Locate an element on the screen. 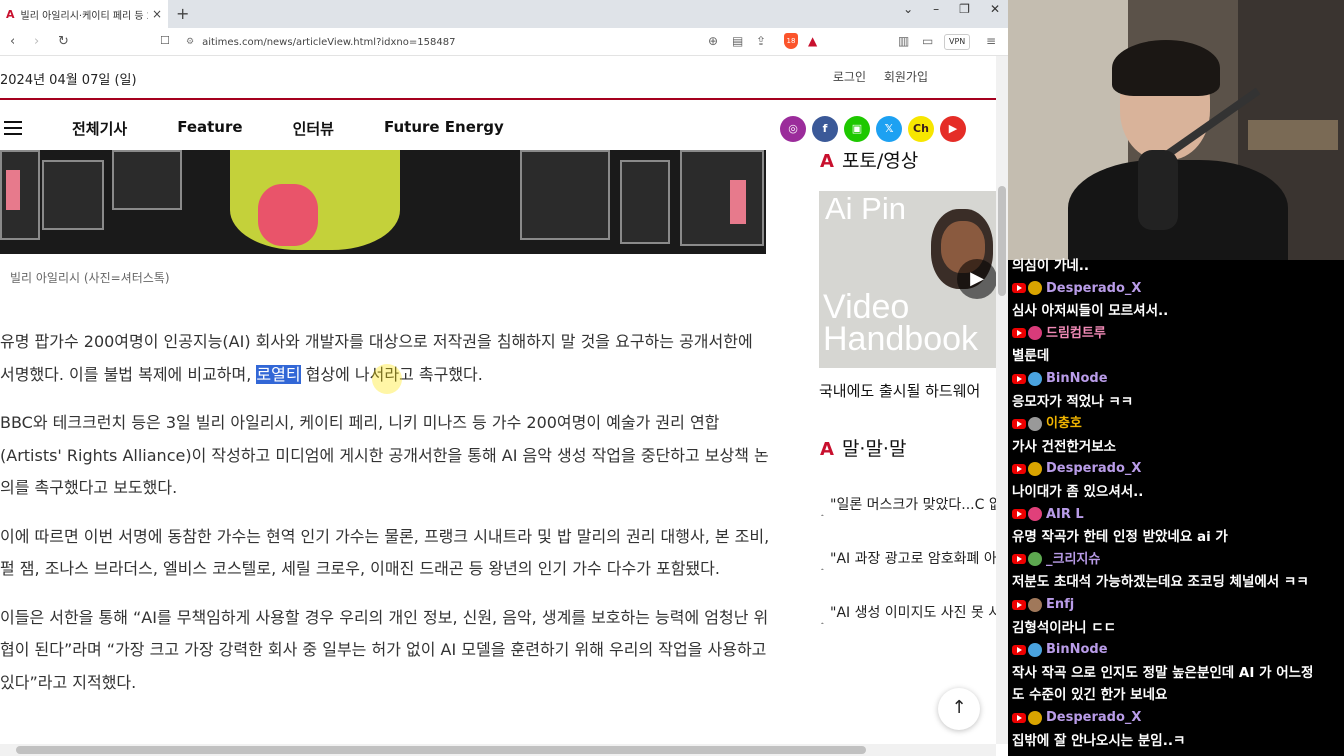 The image size is (1344, 756). facebook-icon: f is located at coordinates (825, 129).